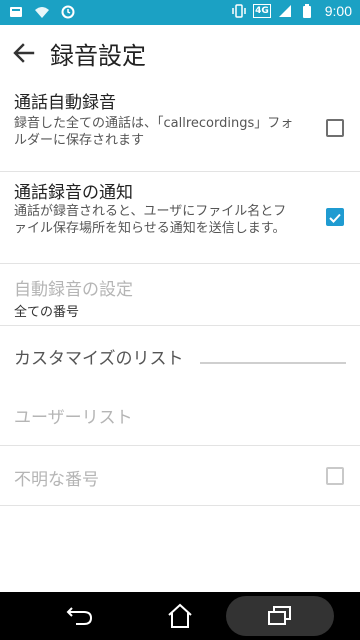  I want to click on vibrate-icon, so click(239, 11).